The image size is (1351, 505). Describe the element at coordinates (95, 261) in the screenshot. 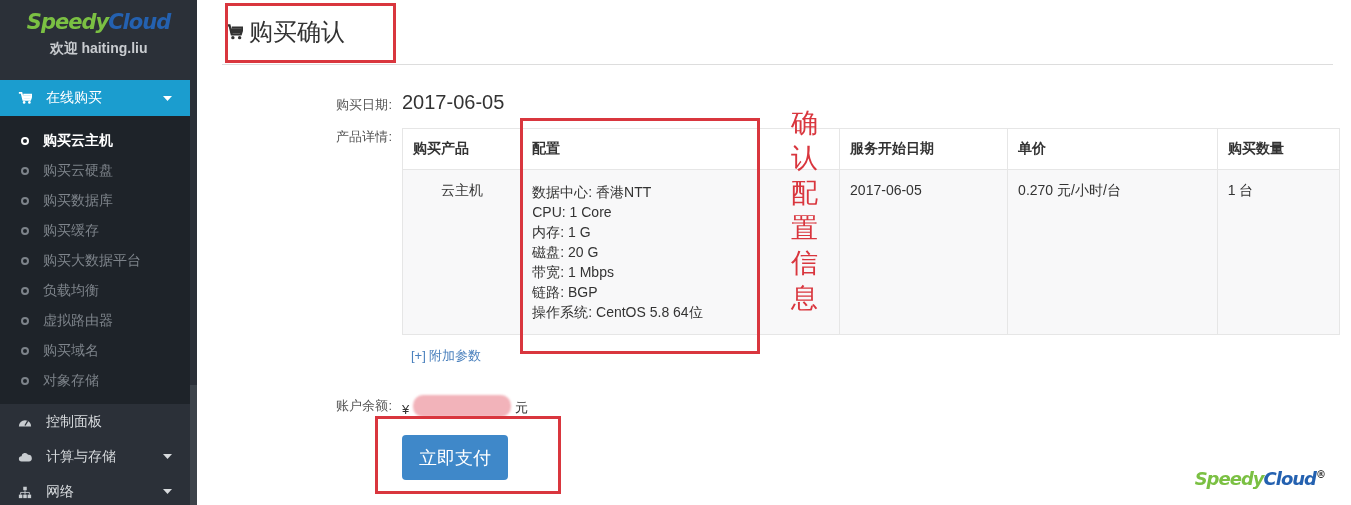

I see `submenu-item: 购买大数据平台` at that location.